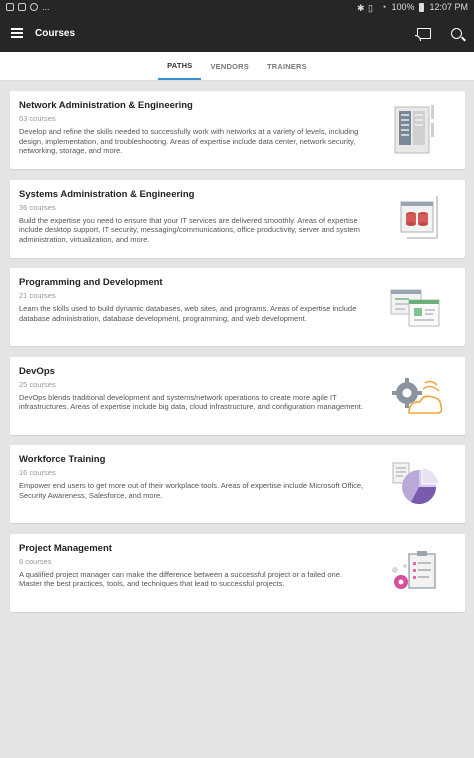  Describe the element at coordinates (448, 7) in the screenshot. I see `clock: 12:07 PM` at that location.